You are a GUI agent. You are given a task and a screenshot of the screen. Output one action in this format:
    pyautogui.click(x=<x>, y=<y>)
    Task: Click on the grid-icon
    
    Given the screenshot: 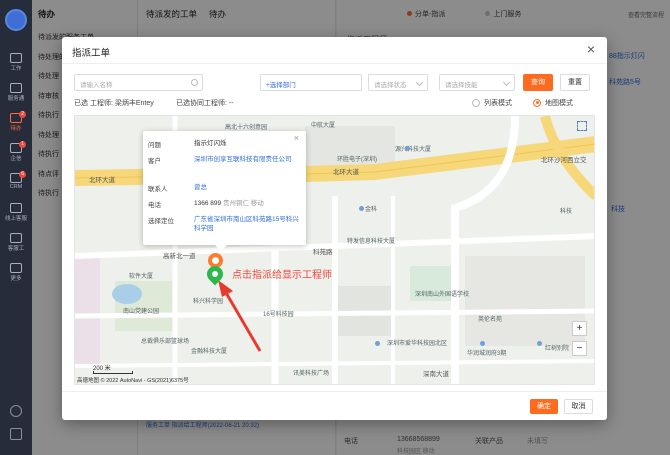 What is the action you would take?
    pyautogui.click(x=16, y=268)
    